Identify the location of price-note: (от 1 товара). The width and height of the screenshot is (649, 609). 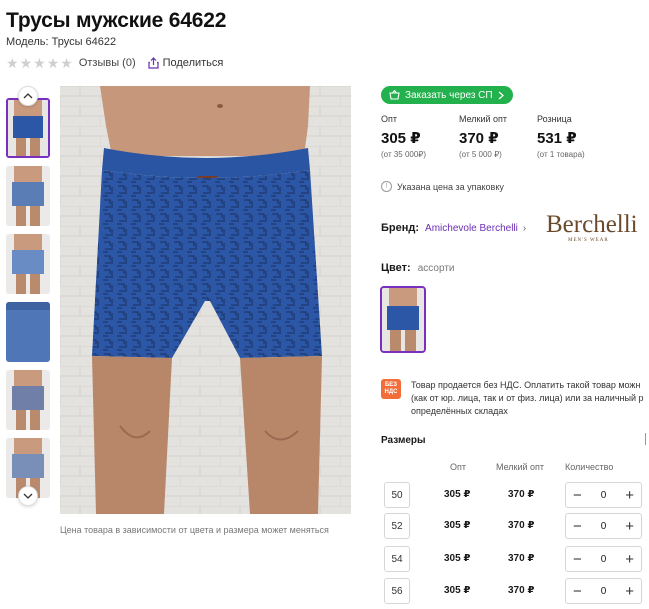
(561, 154).